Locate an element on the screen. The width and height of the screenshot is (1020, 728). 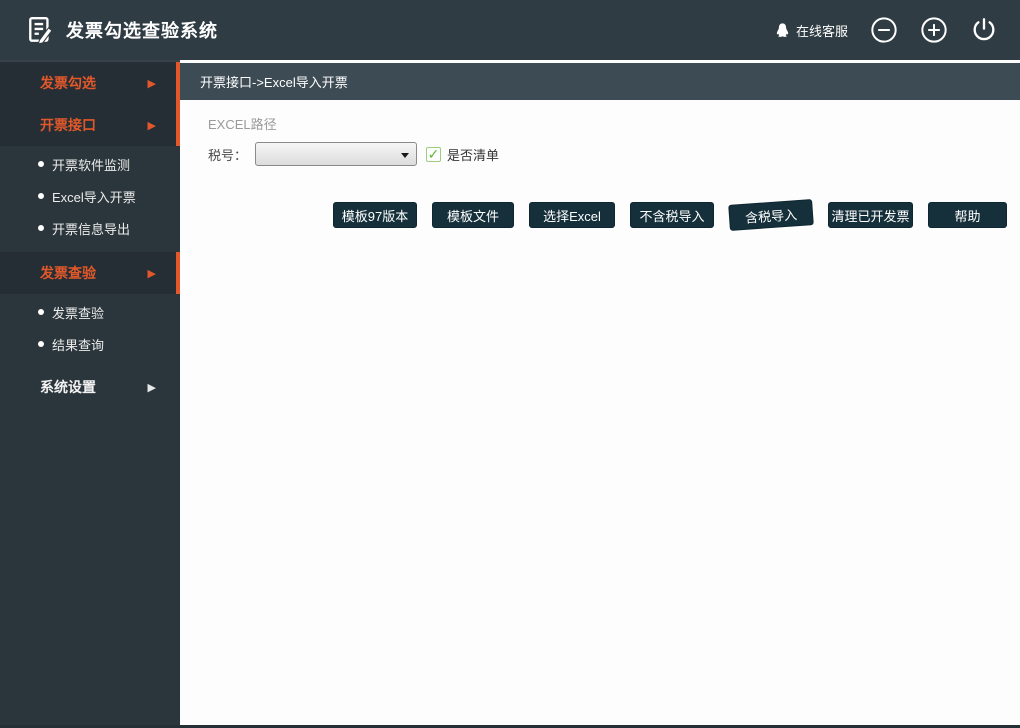
sidebar-submenu-invoice-verify: 发票查验 结果查询 is located at coordinates (90, 329).